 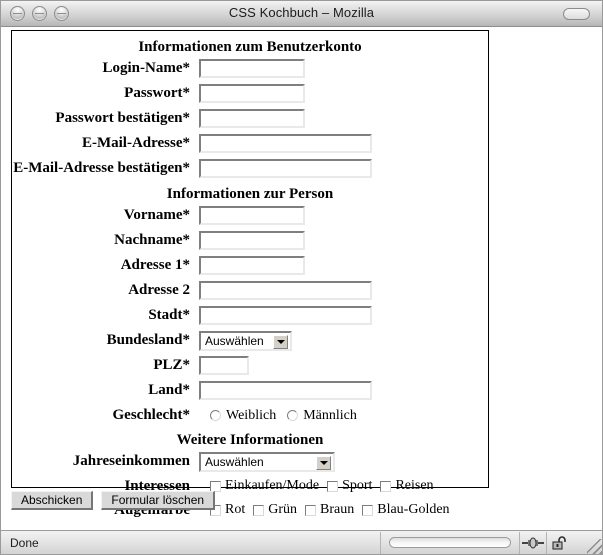 I want to click on label-password-confirm: Passwort bestätigen*, so click(x=122, y=118).